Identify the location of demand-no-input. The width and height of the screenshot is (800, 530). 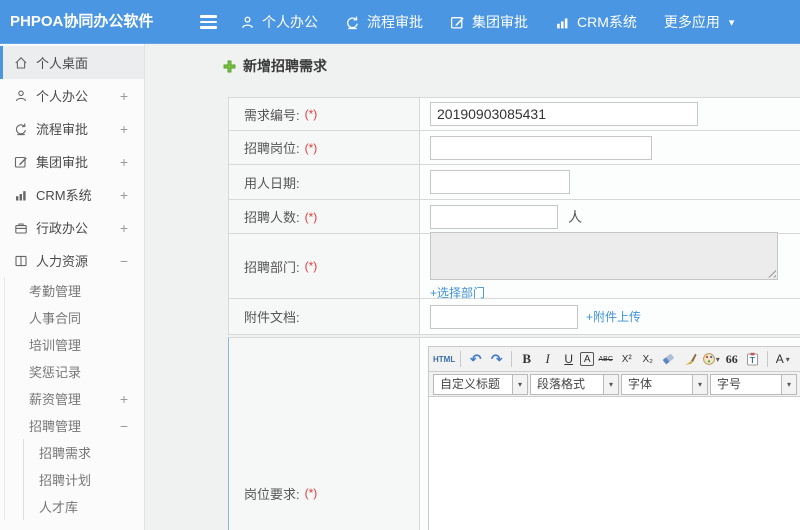
(564, 114).